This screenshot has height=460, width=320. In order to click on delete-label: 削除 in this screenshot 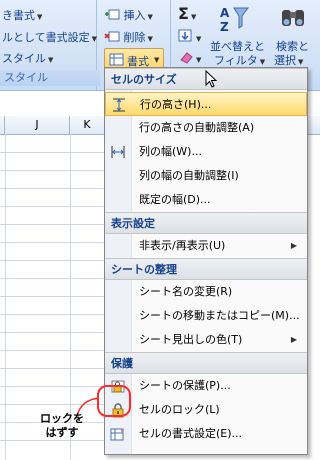, I will do `click(134, 37)`.